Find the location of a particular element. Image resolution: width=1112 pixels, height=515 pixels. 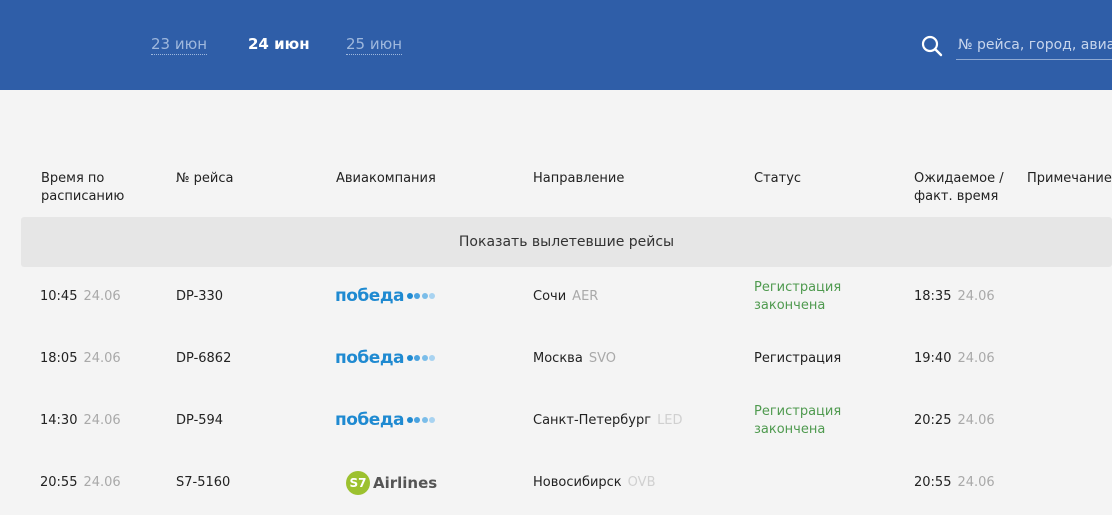

column-header-note: Примечание is located at coordinates (1069, 178).